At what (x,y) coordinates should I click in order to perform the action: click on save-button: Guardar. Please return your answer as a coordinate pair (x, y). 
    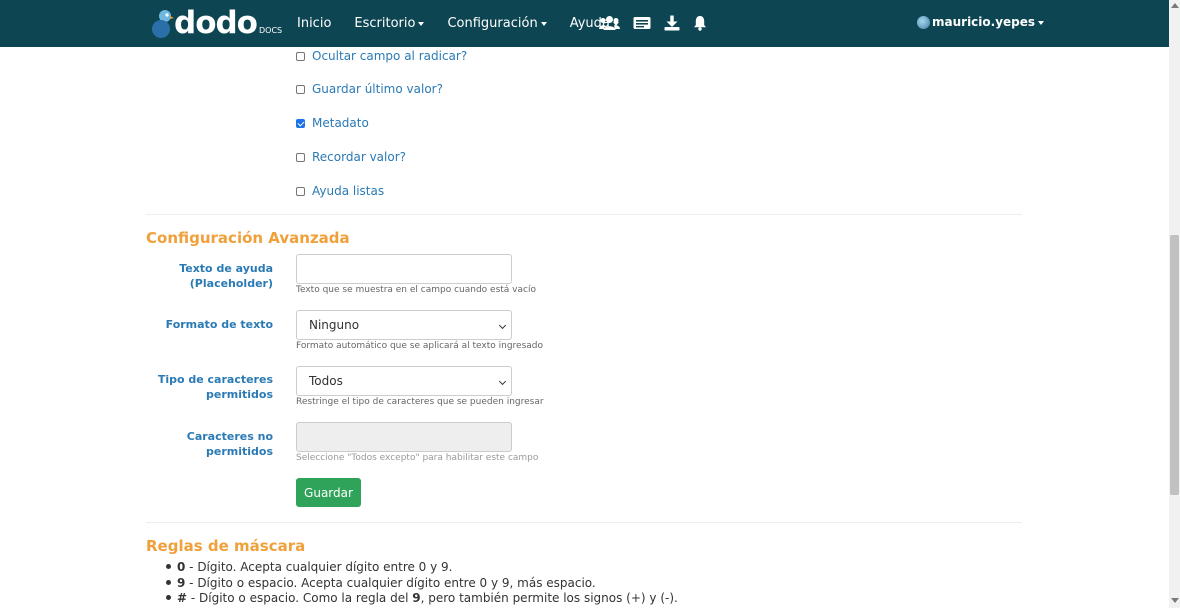
    Looking at the image, I should click on (328, 492).